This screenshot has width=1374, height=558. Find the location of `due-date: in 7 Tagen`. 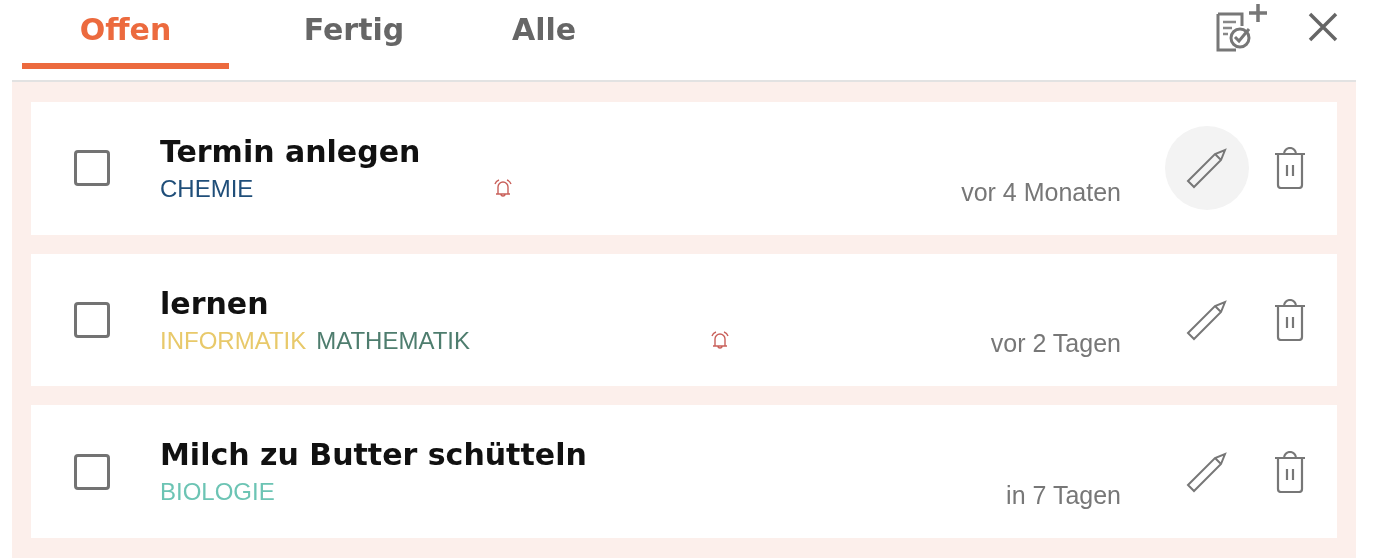

due-date: in 7 Tagen is located at coordinates (1063, 495).